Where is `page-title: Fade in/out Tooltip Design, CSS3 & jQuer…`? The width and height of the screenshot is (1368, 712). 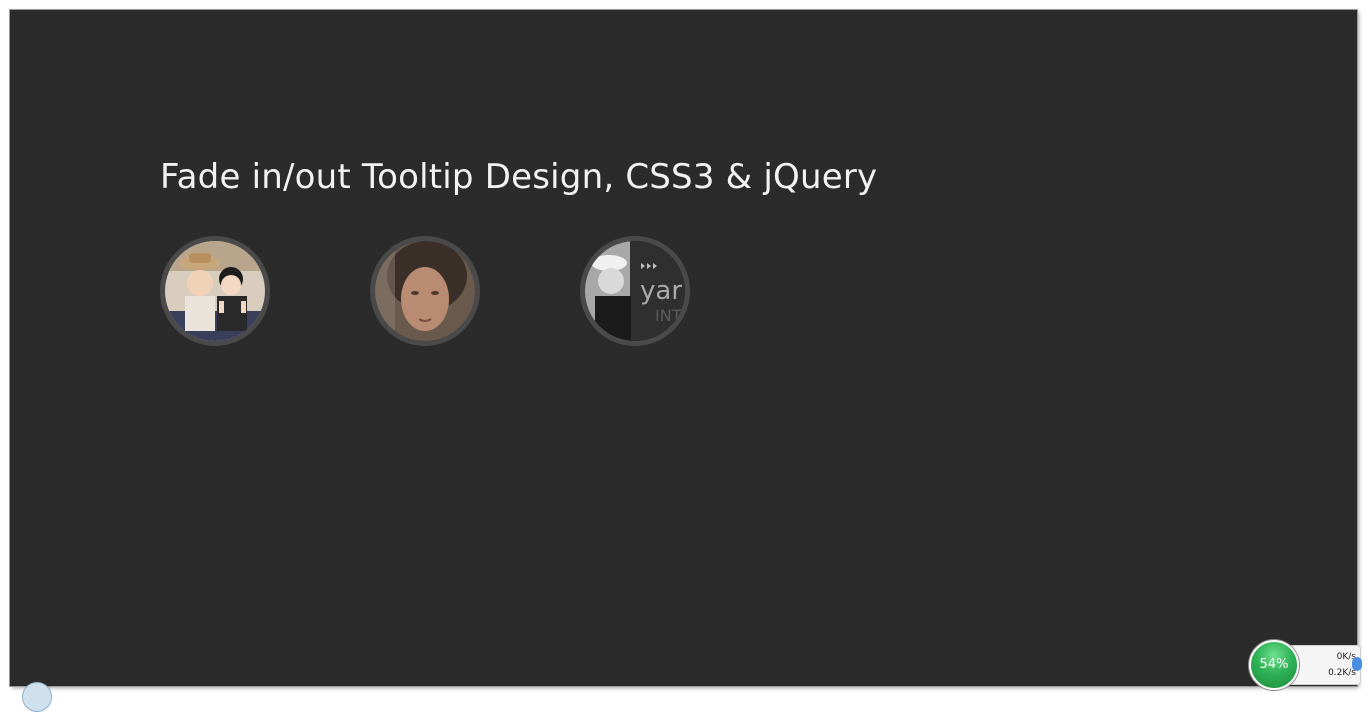
page-title: Fade in/out Tooltip Design, CSS3 & jQuer… is located at coordinates (519, 177).